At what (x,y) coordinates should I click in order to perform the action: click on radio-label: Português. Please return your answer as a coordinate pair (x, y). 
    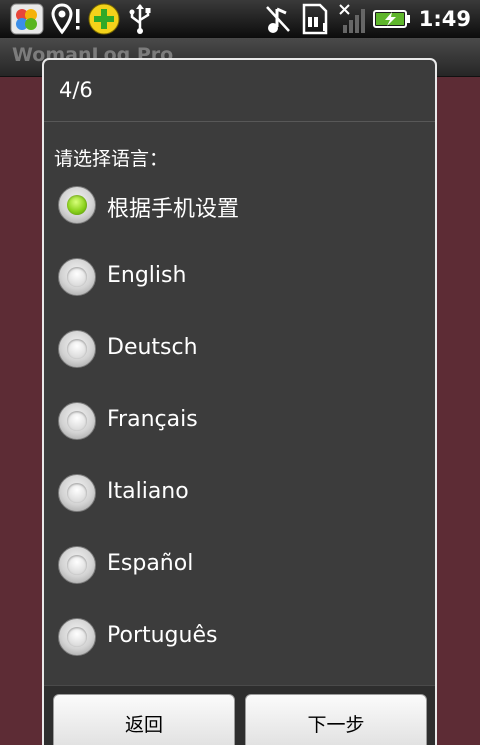
    Looking at the image, I should click on (162, 635).